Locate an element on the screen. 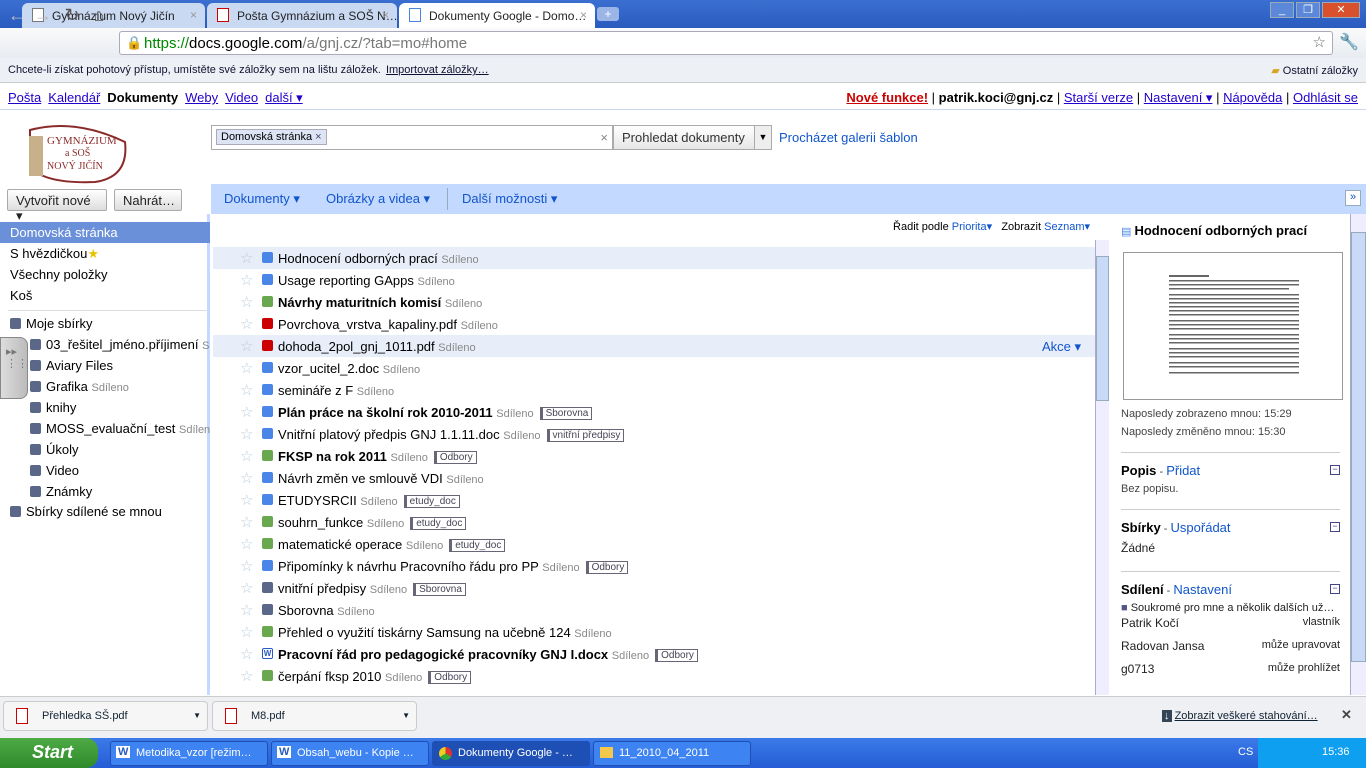  document-name: vzor_ucitel_2.doc is located at coordinates (328, 368).